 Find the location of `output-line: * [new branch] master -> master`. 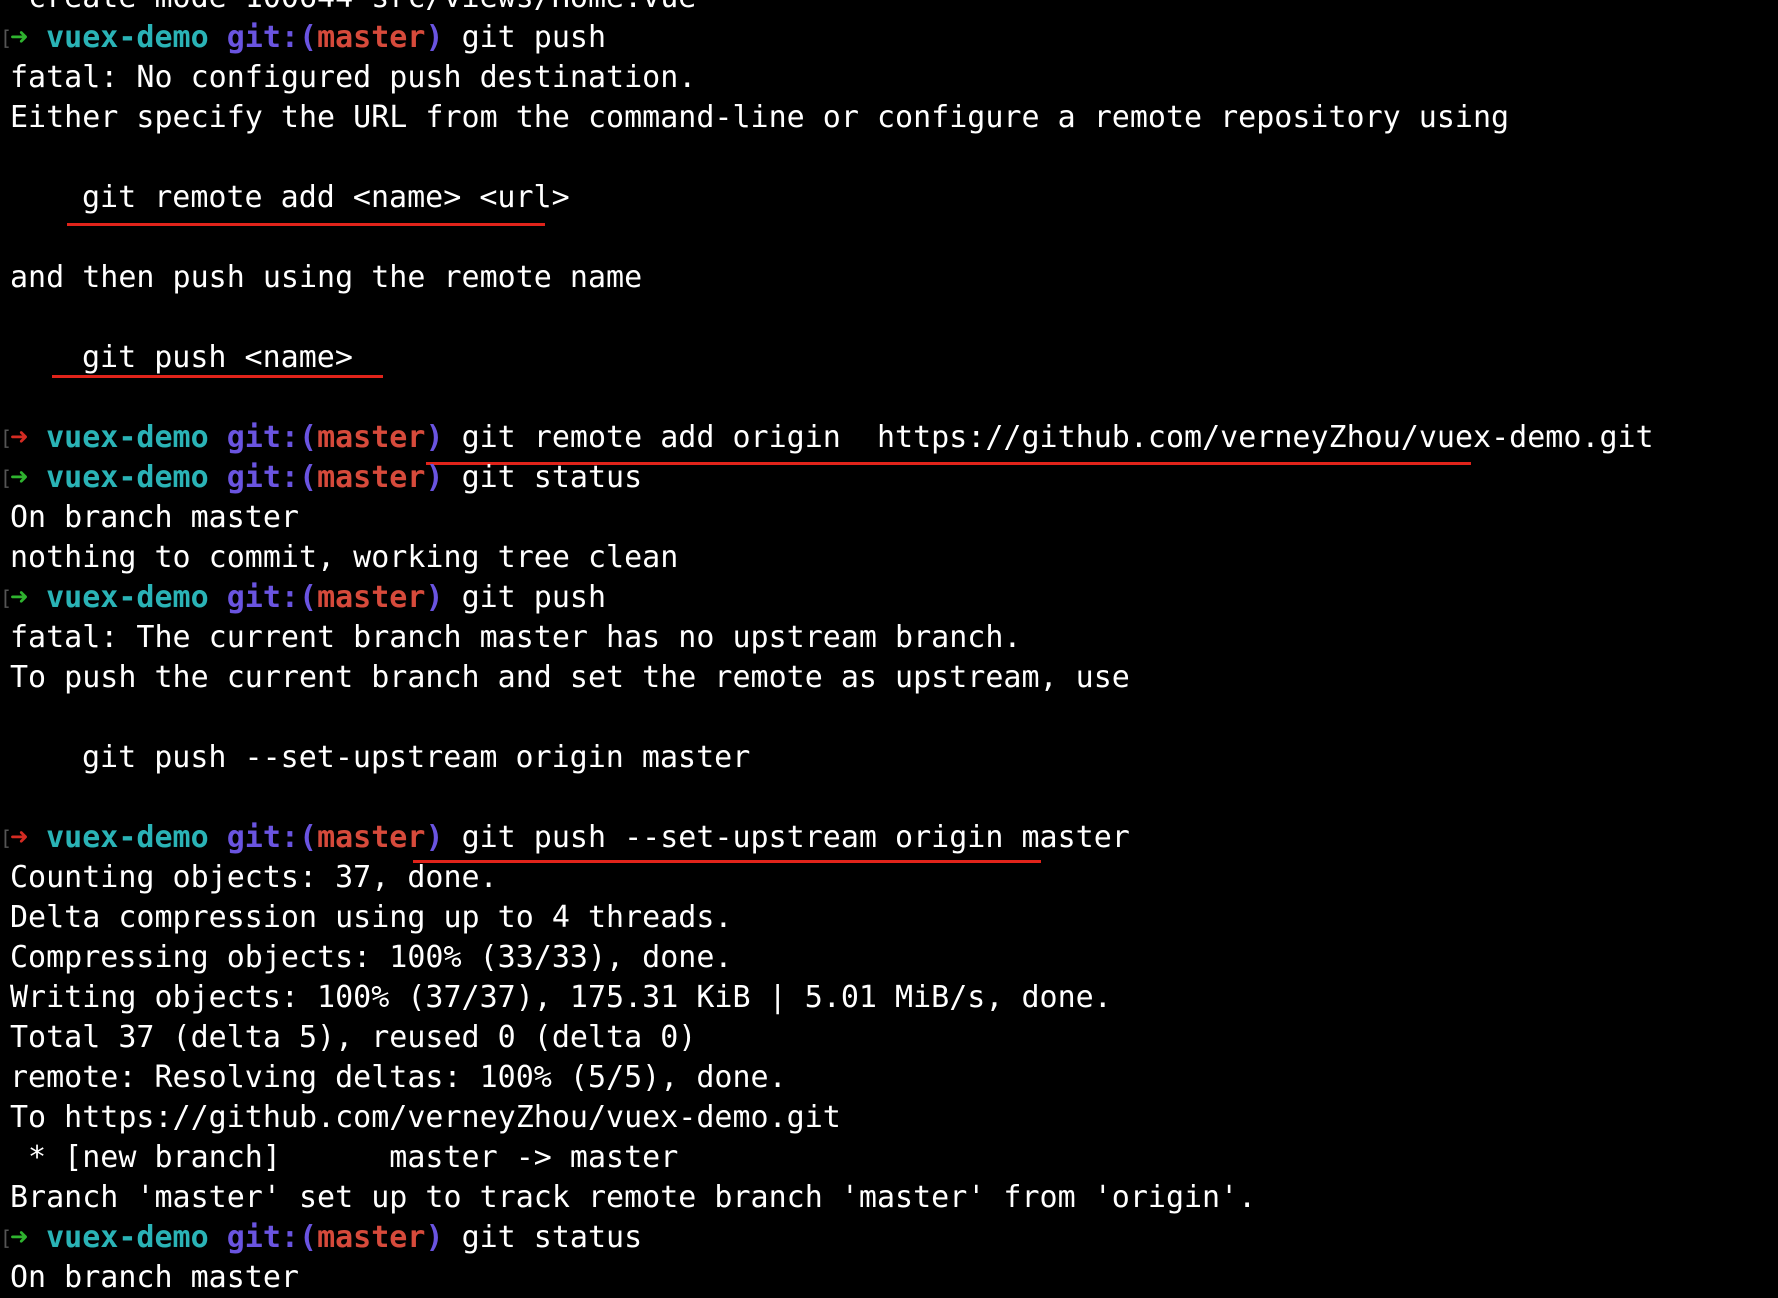

output-line: * [new branch] master -> master is located at coordinates (889, 1158).